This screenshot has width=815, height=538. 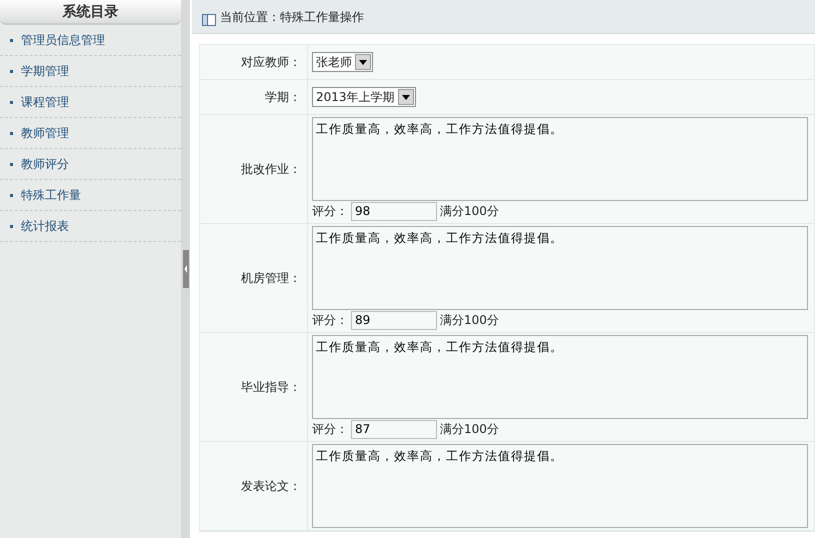 I want to click on select-field: 2013年上学期, so click(x=364, y=97).